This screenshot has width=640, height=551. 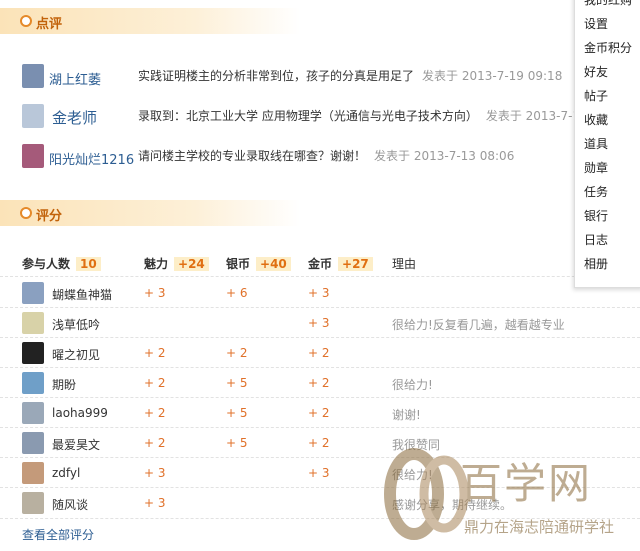 What do you see at coordinates (596, 215) in the screenshot?
I see `menu-item-bank: 银行` at bounding box center [596, 215].